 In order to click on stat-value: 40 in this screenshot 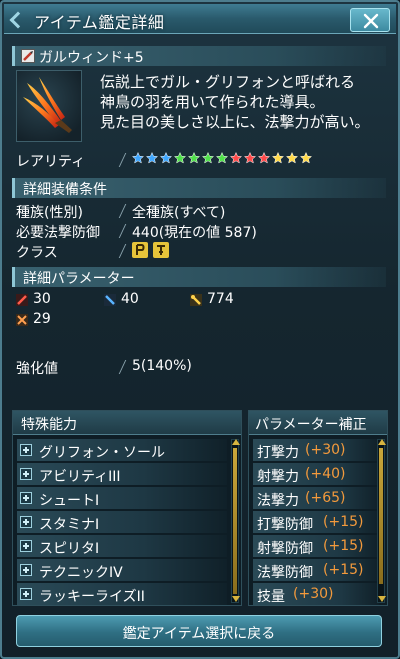, I will do `click(130, 299)`.